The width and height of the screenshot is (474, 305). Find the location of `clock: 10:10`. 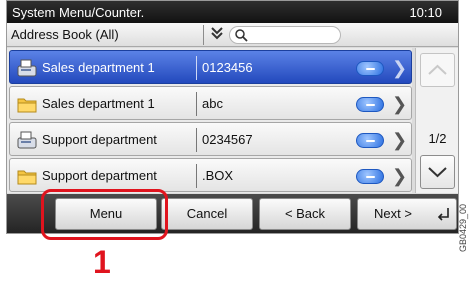

clock: 10:10 is located at coordinates (425, 12).